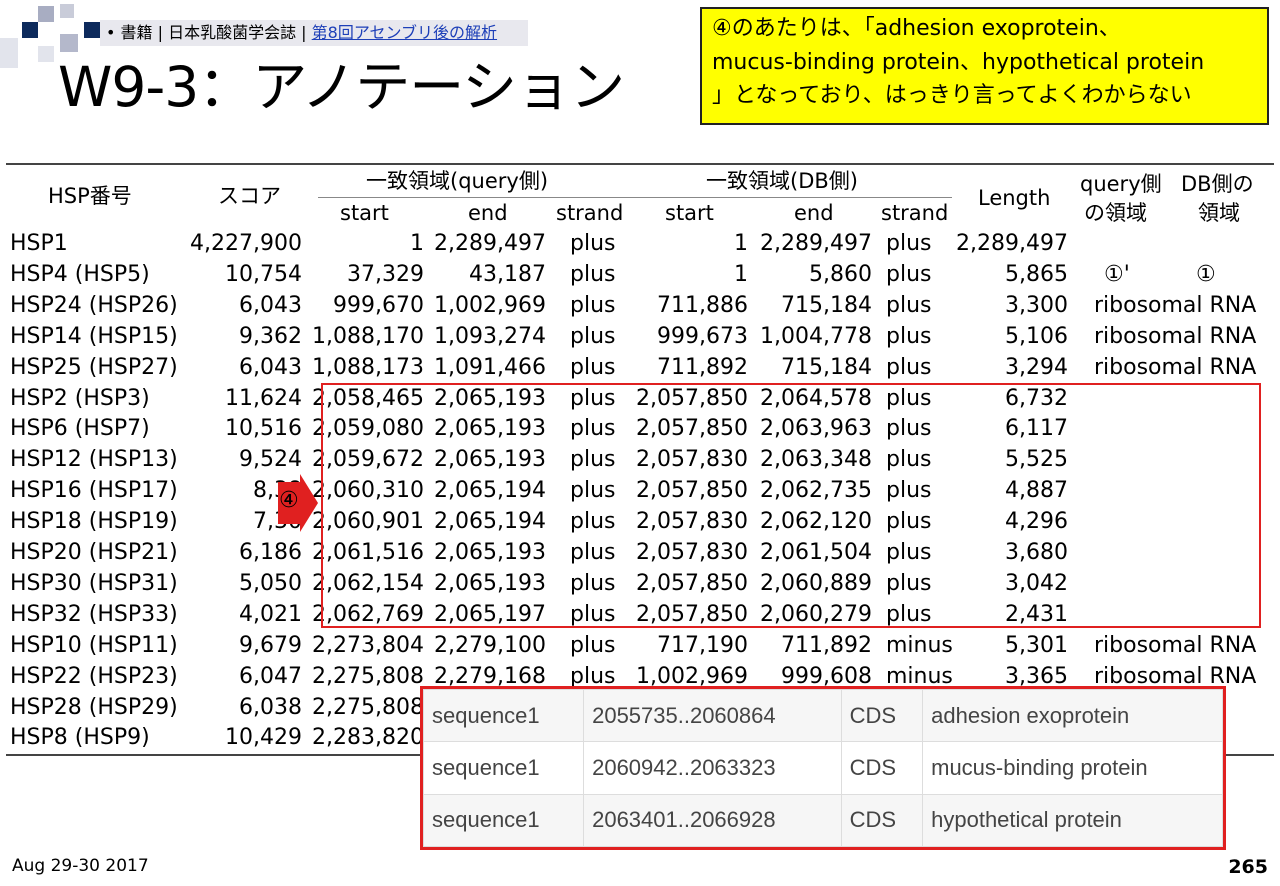 This screenshot has height=886, width=1280. I want to click on cell-qs: 1, so click(417, 243).